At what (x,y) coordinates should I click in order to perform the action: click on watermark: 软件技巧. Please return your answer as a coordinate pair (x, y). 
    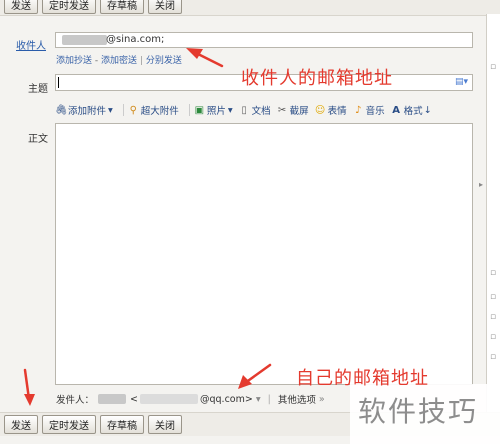
    Looking at the image, I should click on (425, 414).